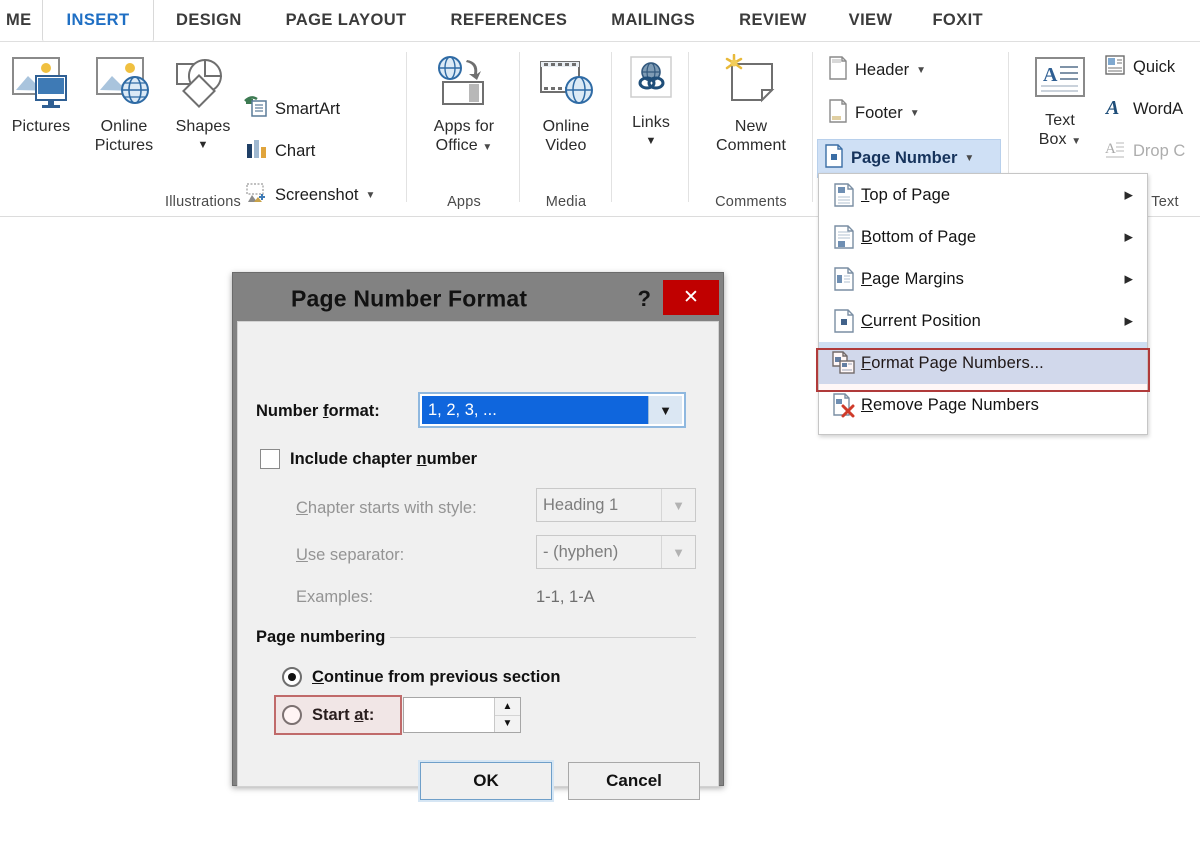 The height and width of the screenshot is (845, 1200). What do you see at coordinates (21, 20) in the screenshot?
I see `tab-home: ME` at bounding box center [21, 20].